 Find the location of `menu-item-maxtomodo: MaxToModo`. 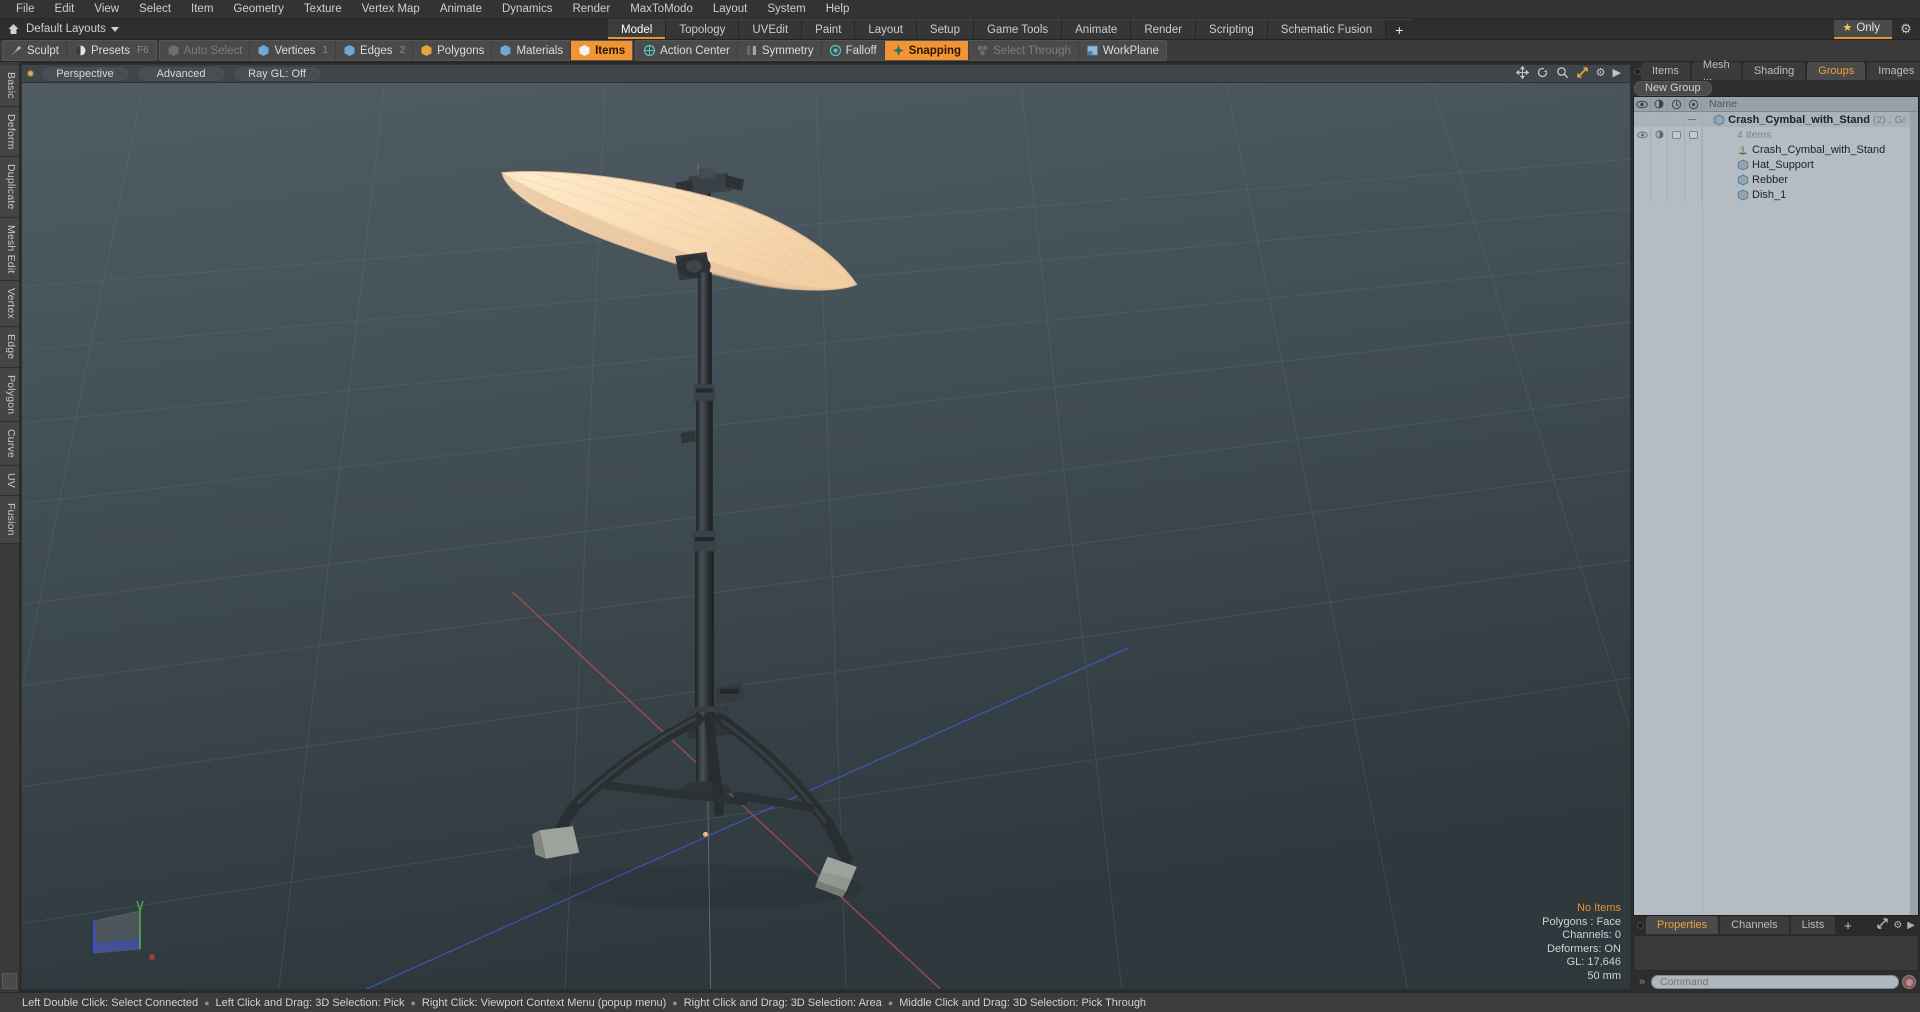

menu-item-maxtomodo: MaxToModo is located at coordinates (661, 9).